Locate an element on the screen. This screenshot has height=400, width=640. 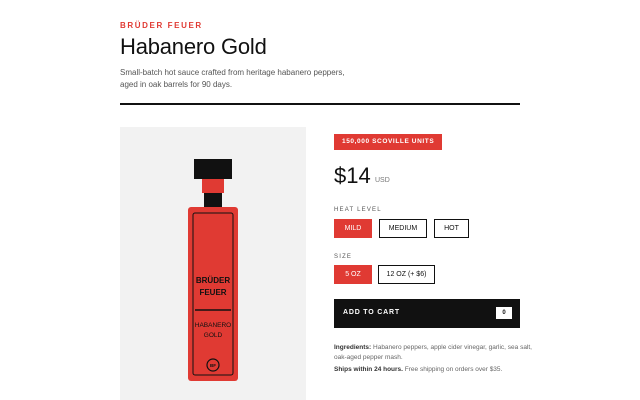
heat-option-mild: MILD is located at coordinates (353, 228).